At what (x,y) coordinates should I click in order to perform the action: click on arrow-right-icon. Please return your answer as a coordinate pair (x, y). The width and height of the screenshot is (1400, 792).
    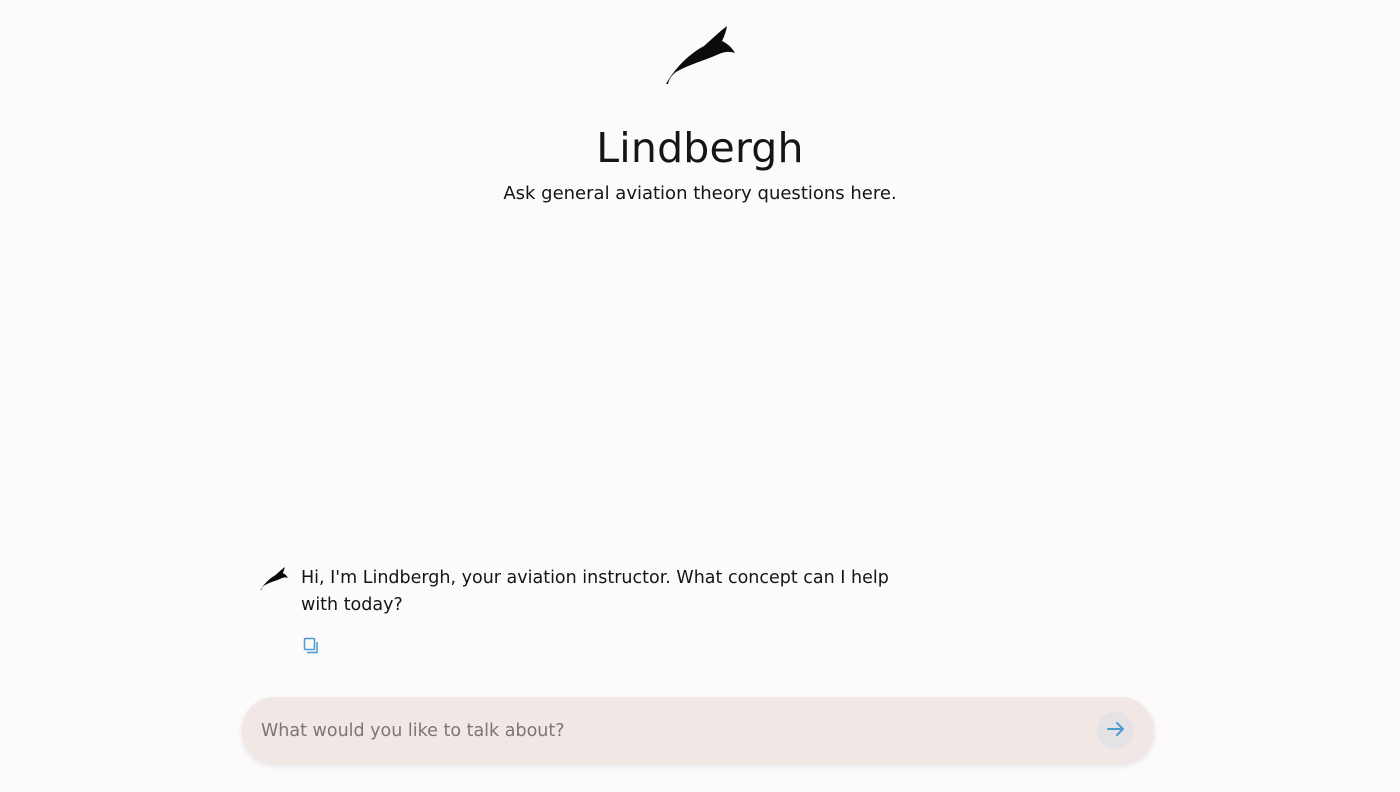
    Looking at the image, I should click on (1116, 730).